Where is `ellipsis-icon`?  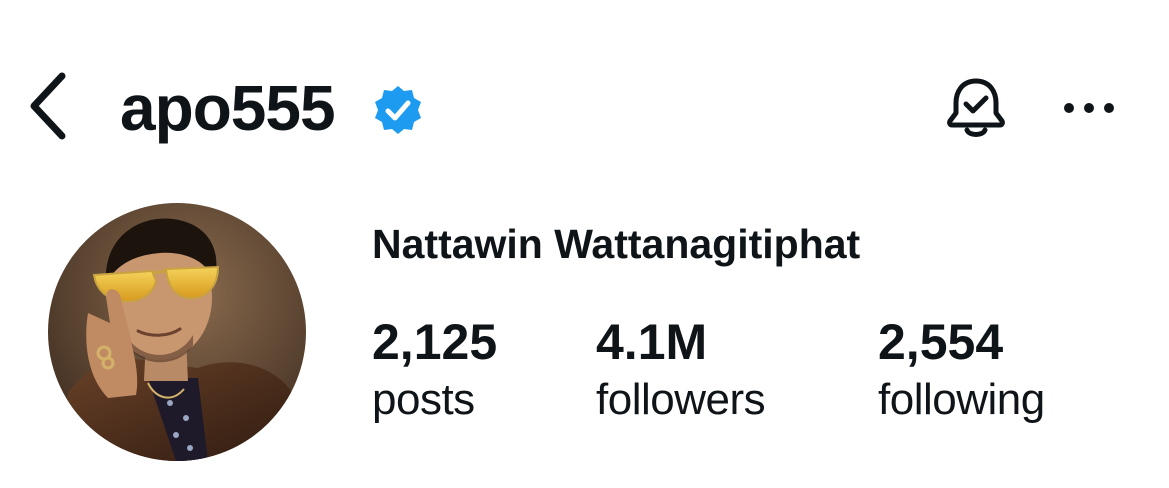 ellipsis-icon is located at coordinates (1089, 108).